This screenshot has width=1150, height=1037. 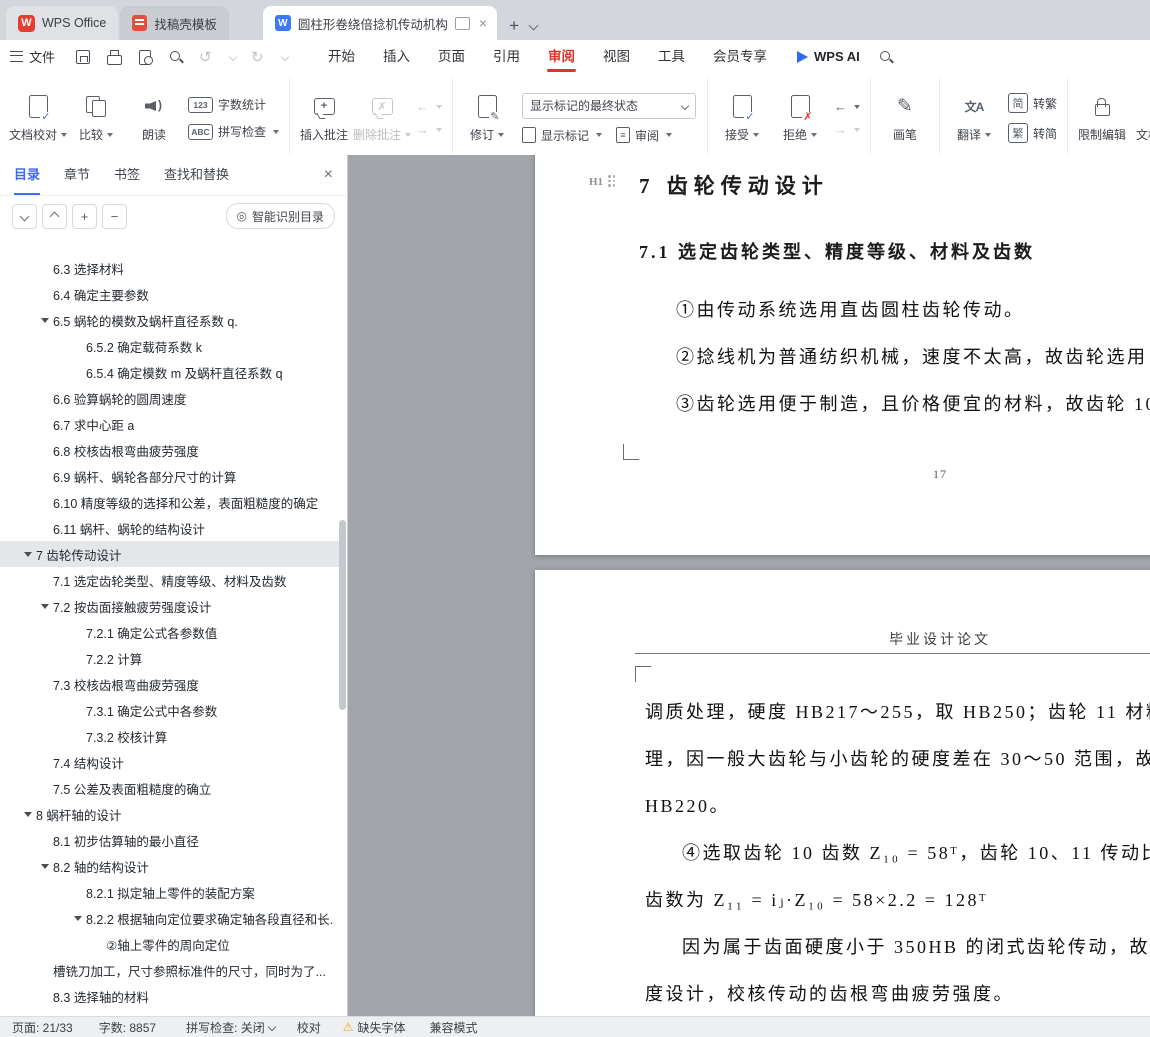 I want to click on menu-tab: 开始, so click(x=341, y=56).